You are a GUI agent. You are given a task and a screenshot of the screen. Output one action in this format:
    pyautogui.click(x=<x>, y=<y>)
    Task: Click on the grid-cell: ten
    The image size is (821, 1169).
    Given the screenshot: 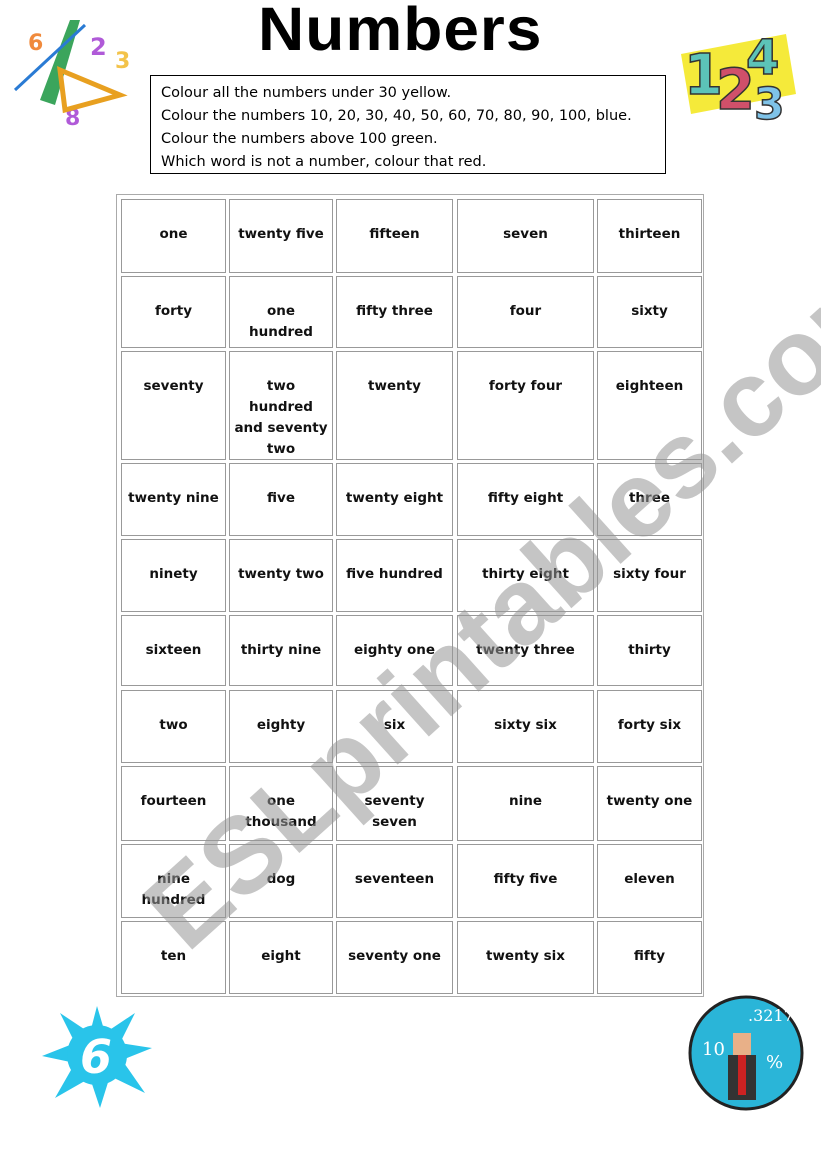 What is the action you would take?
    pyautogui.click(x=173, y=957)
    